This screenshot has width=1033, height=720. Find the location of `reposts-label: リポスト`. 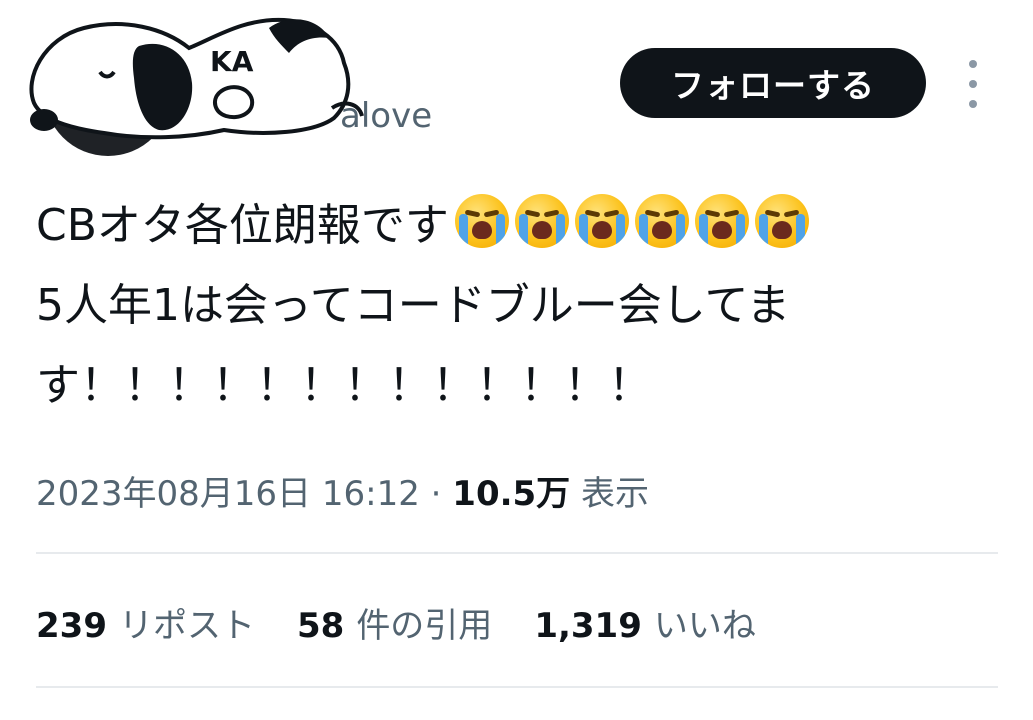

reposts-label: リポスト is located at coordinates (186, 626).